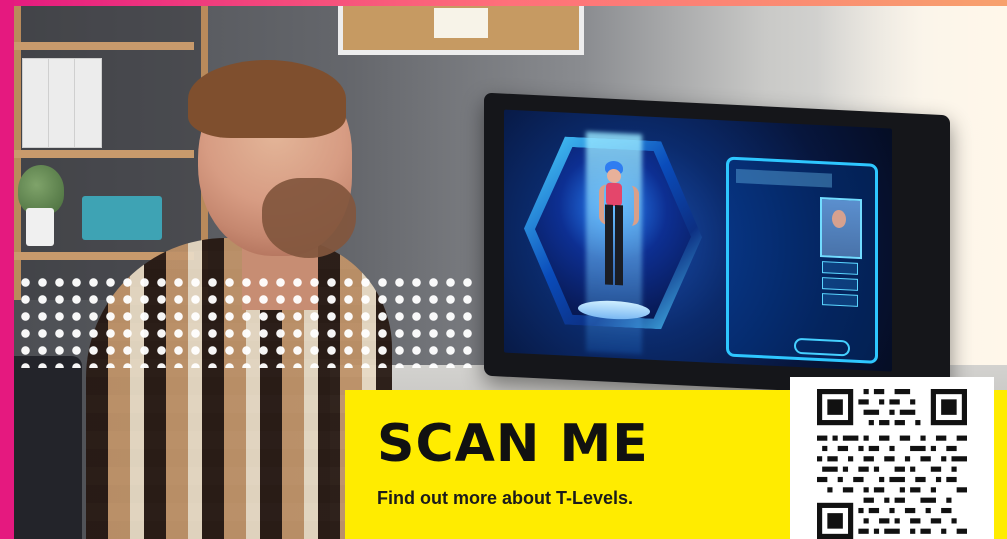 The height and width of the screenshot is (539, 1007). Describe the element at coordinates (267, 99) in the screenshot. I see `person-hair` at that location.